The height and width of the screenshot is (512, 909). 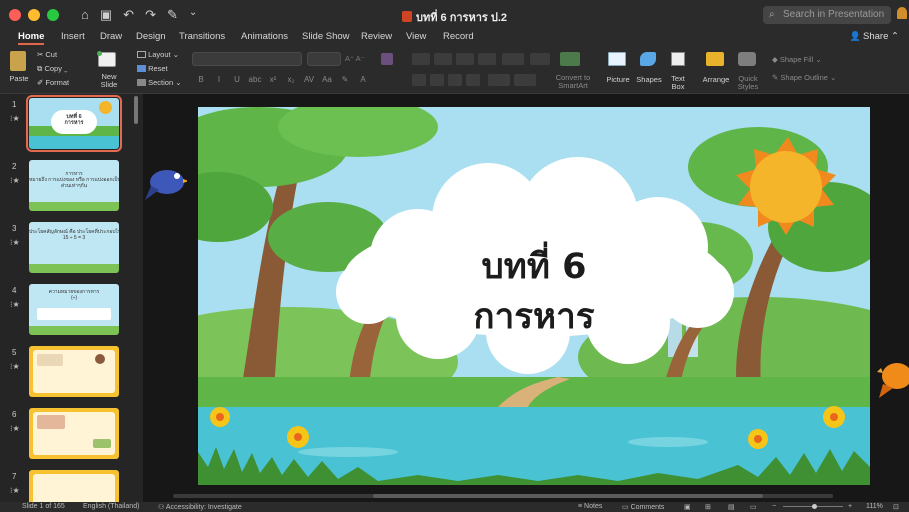 What do you see at coordinates (499, 80) in the screenshot?
I see `text-direction-button` at bounding box center [499, 80].